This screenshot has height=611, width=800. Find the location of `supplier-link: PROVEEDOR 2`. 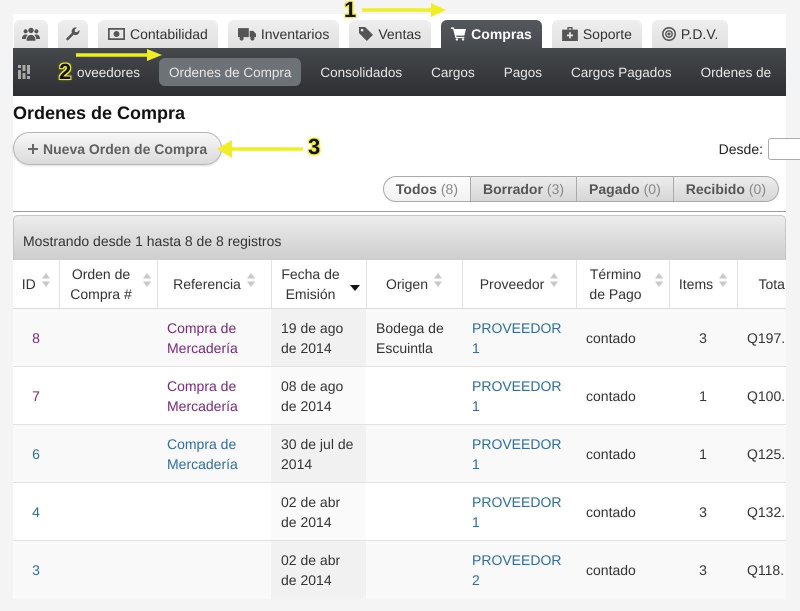

supplier-link: PROVEEDOR 2 is located at coordinates (519, 570).